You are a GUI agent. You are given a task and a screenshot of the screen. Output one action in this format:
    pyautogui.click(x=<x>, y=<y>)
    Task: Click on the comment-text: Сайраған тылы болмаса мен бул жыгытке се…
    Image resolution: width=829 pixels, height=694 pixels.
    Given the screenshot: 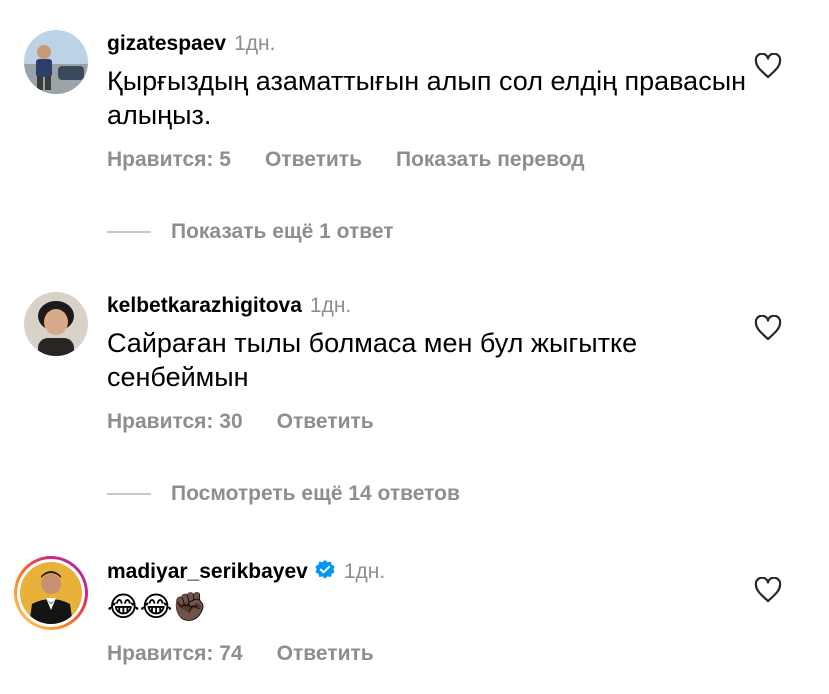 What is the action you would take?
    pyautogui.click(x=372, y=360)
    